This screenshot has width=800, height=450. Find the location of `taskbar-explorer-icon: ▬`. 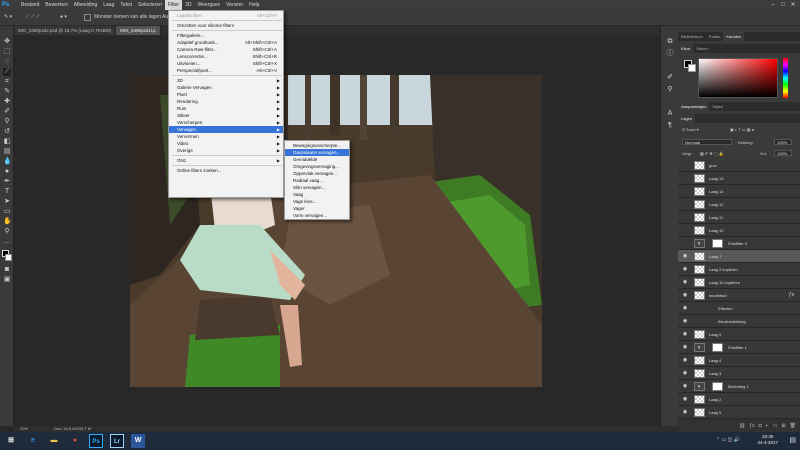

taskbar-explorer-icon: ▬ is located at coordinates (54, 441).